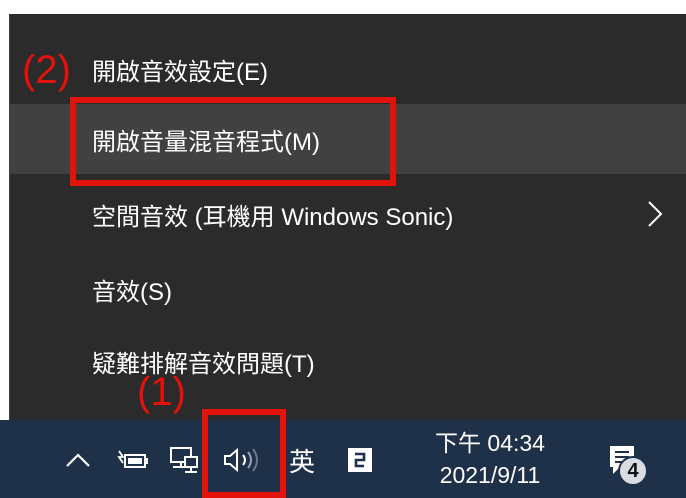  I want to click on notification-count-badge: 4, so click(633, 471).